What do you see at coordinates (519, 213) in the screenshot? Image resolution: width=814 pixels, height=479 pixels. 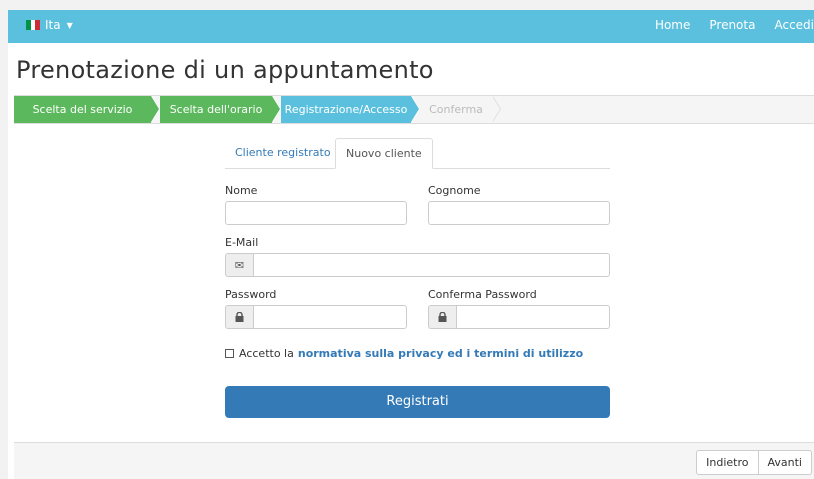 I see `cognome-input` at bounding box center [519, 213].